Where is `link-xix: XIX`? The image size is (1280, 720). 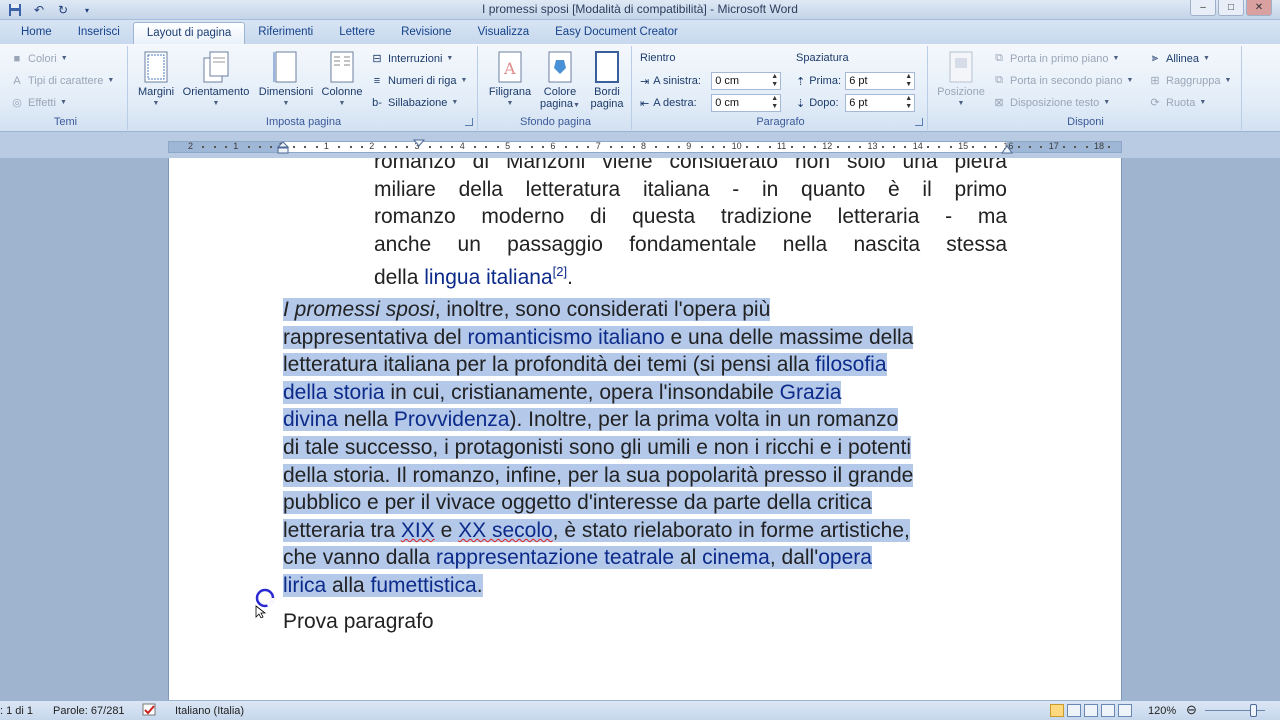 link-xix: XIX is located at coordinates (418, 530).